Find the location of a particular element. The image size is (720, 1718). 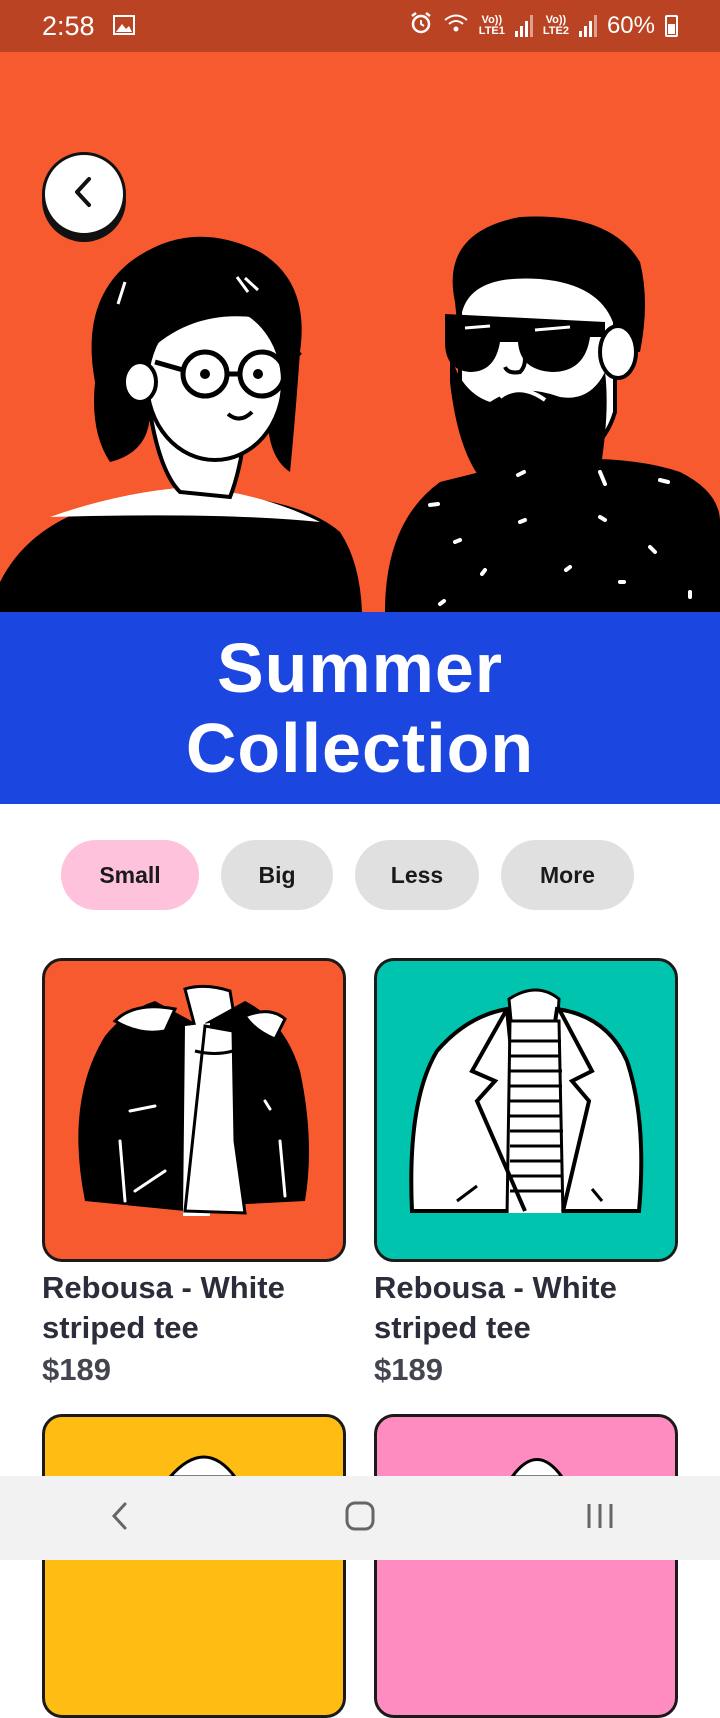

nav-home-button is located at coordinates (360, 1518).